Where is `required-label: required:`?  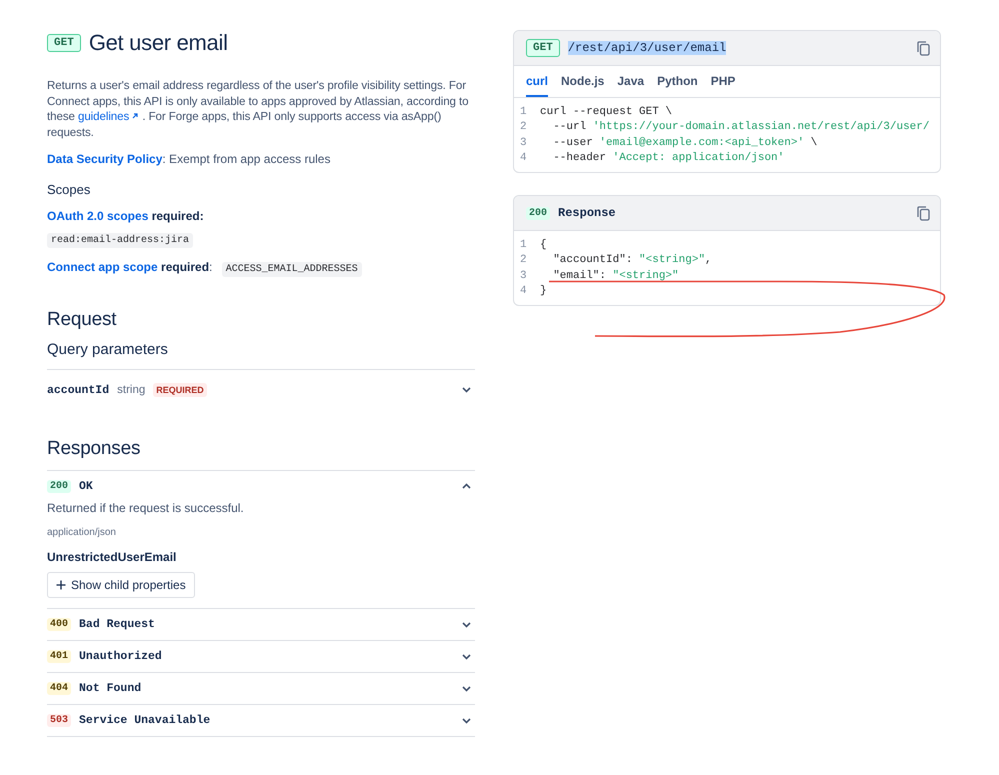
required-label: required: is located at coordinates (177, 216).